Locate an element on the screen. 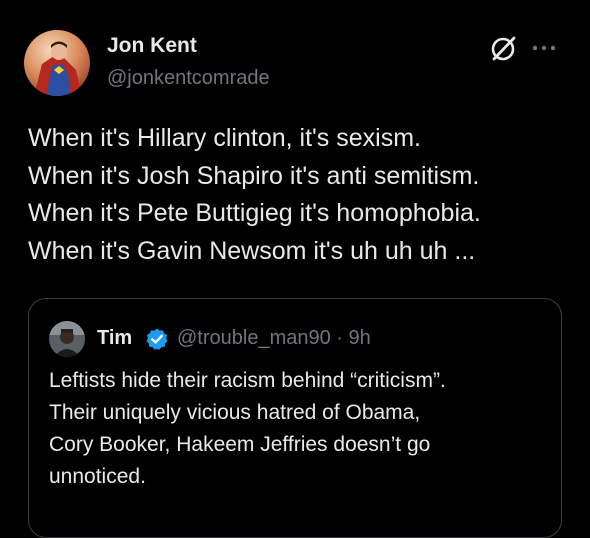 The height and width of the screenshot is (538, 590). avatar-image is located at coordinates (57, 63).